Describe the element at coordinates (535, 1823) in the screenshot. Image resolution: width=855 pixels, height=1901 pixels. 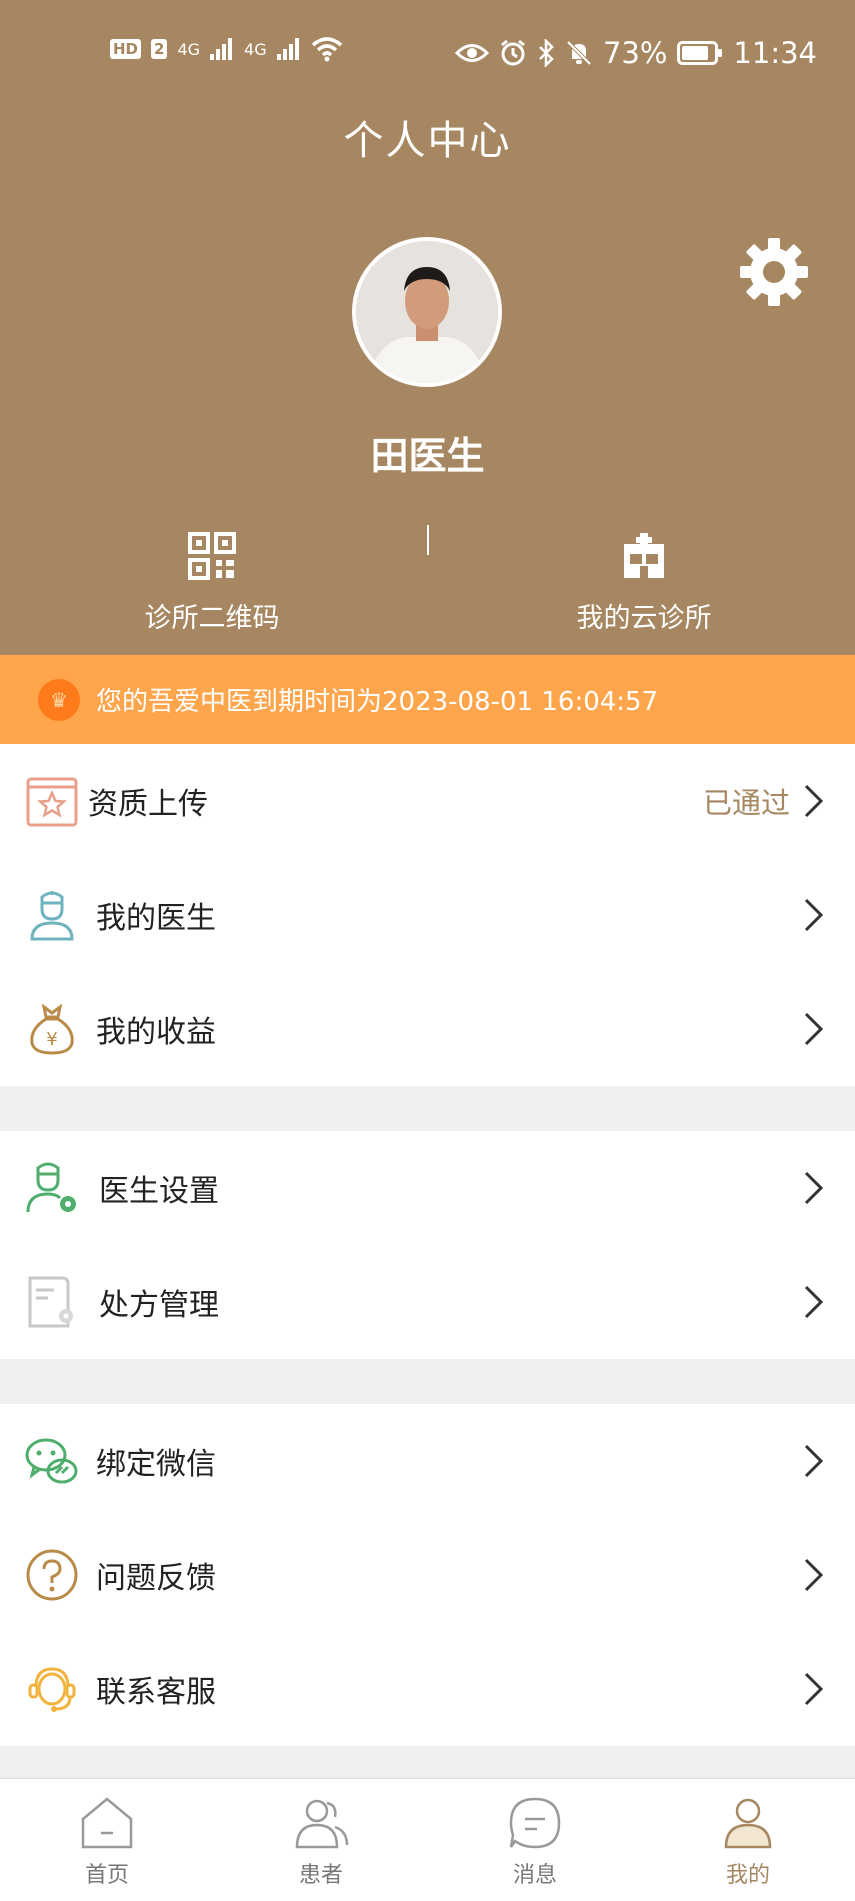
I see `message-icon` at that location.